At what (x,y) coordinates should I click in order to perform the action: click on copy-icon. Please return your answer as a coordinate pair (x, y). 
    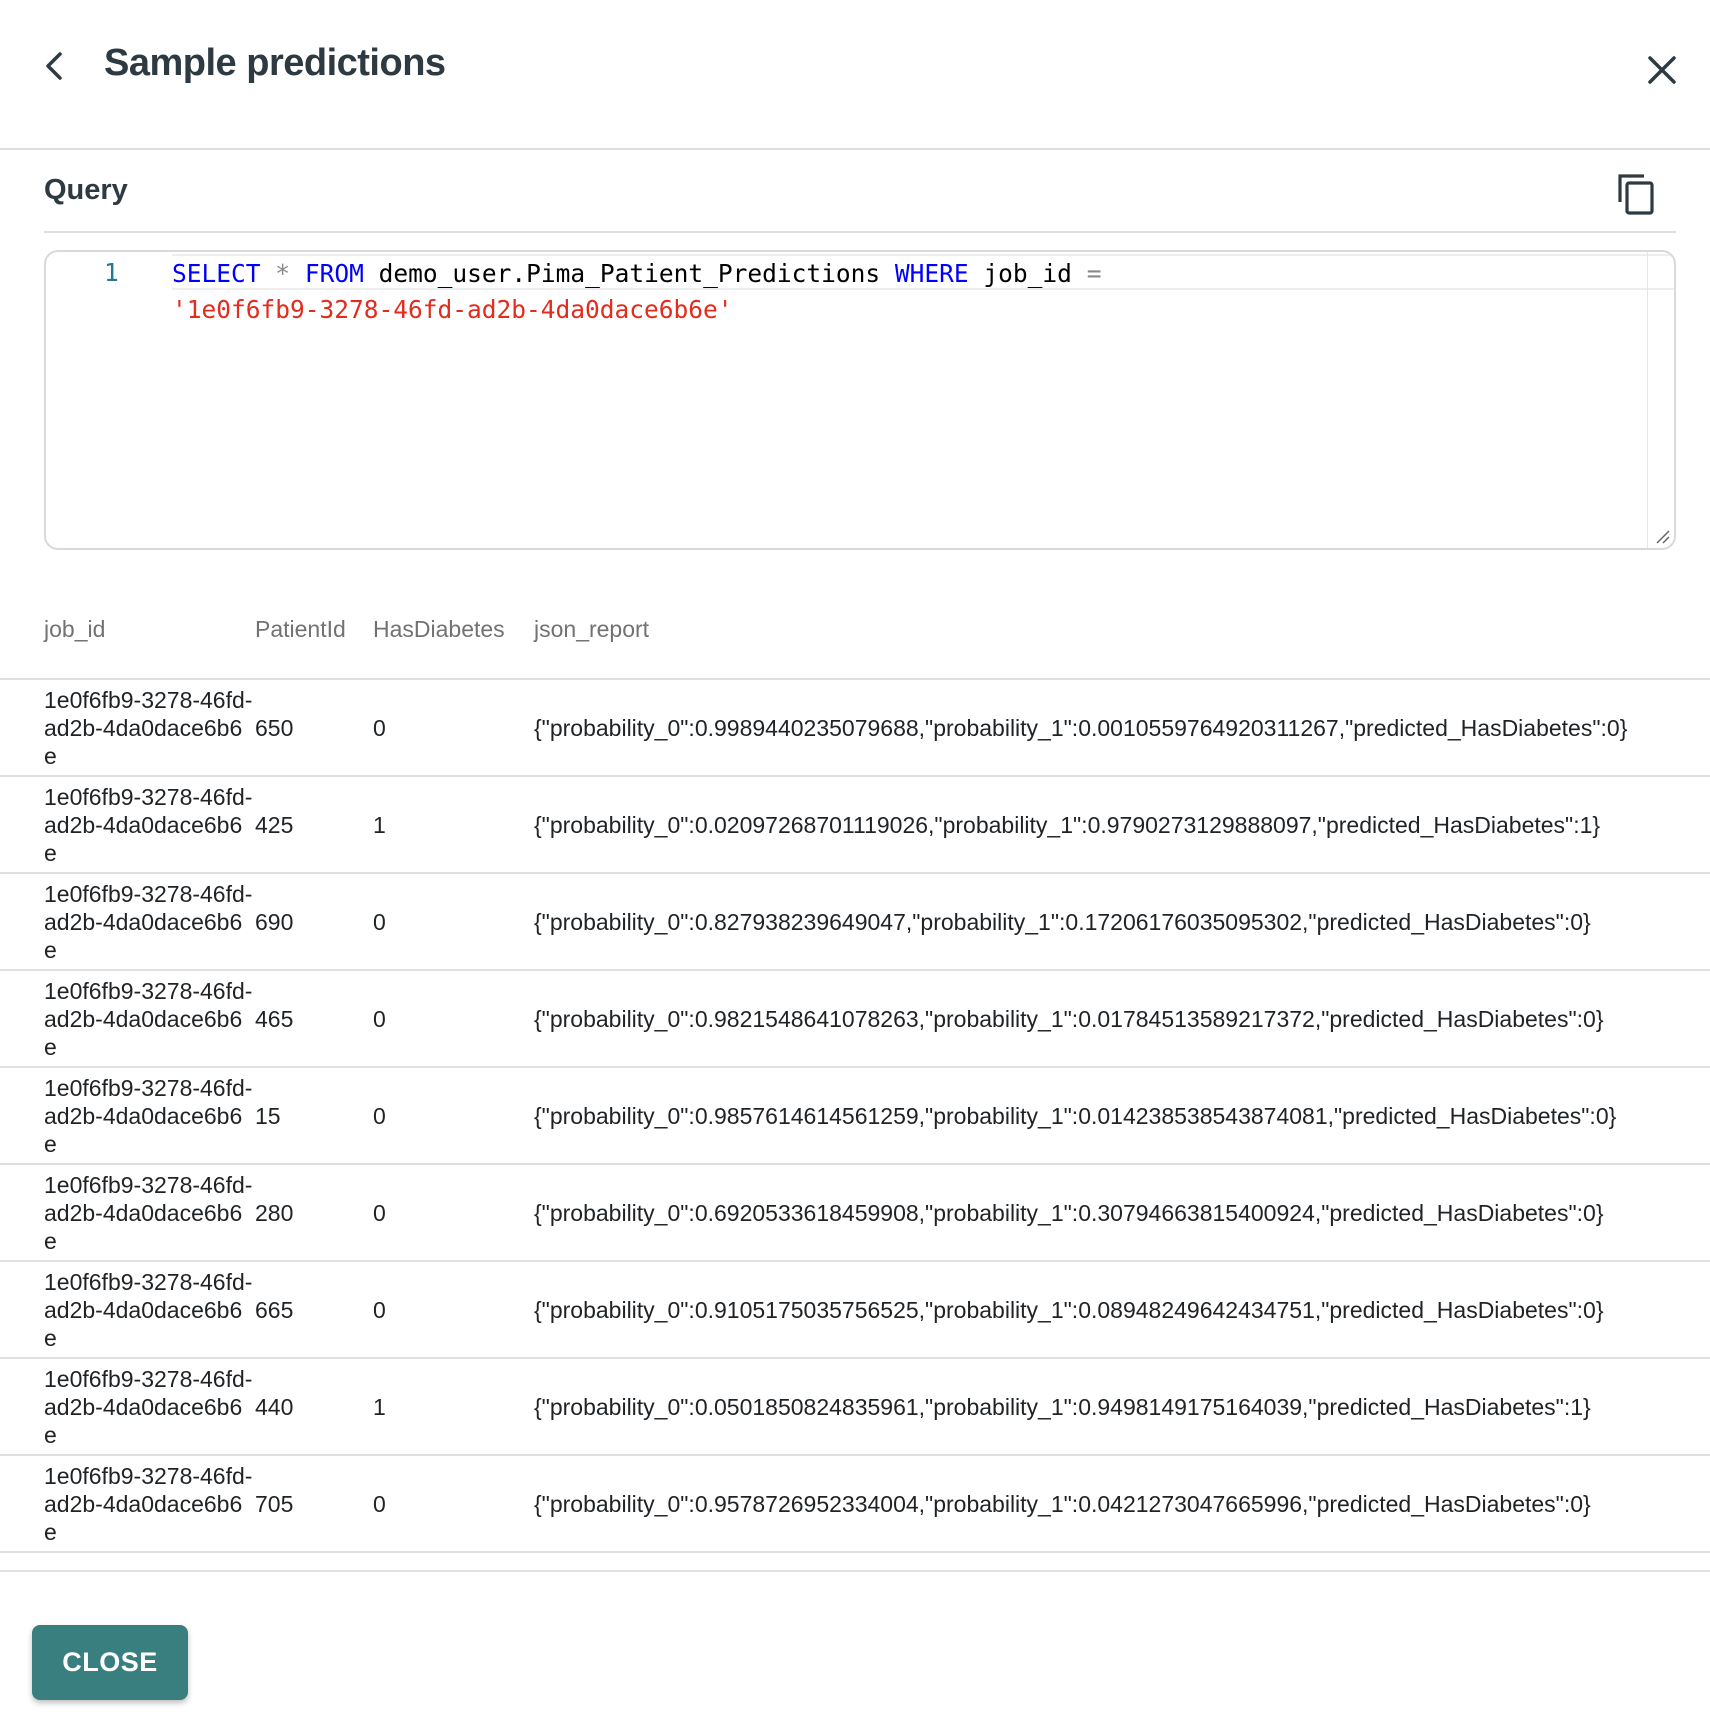
    Looking at the image, I should click on (1636, 194).